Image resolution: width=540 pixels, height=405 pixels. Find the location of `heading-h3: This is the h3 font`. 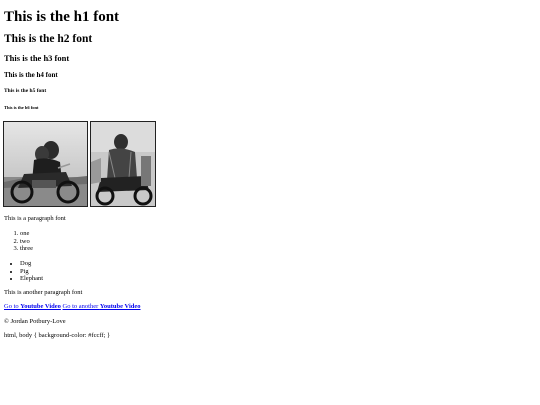

heading-h3: This is the h3 font is located at coordinates (37, 58).